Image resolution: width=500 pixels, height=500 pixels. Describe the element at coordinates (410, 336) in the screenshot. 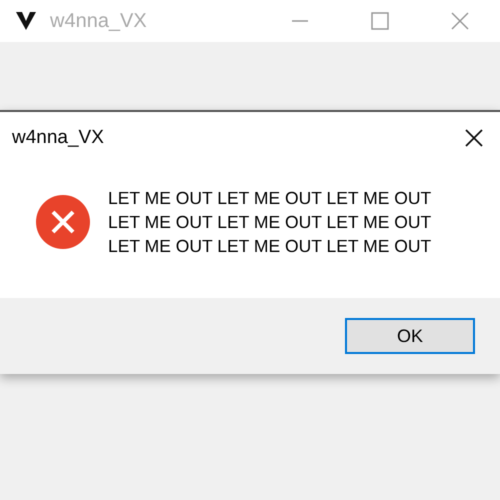

I see `ok-button: OK` at that location.